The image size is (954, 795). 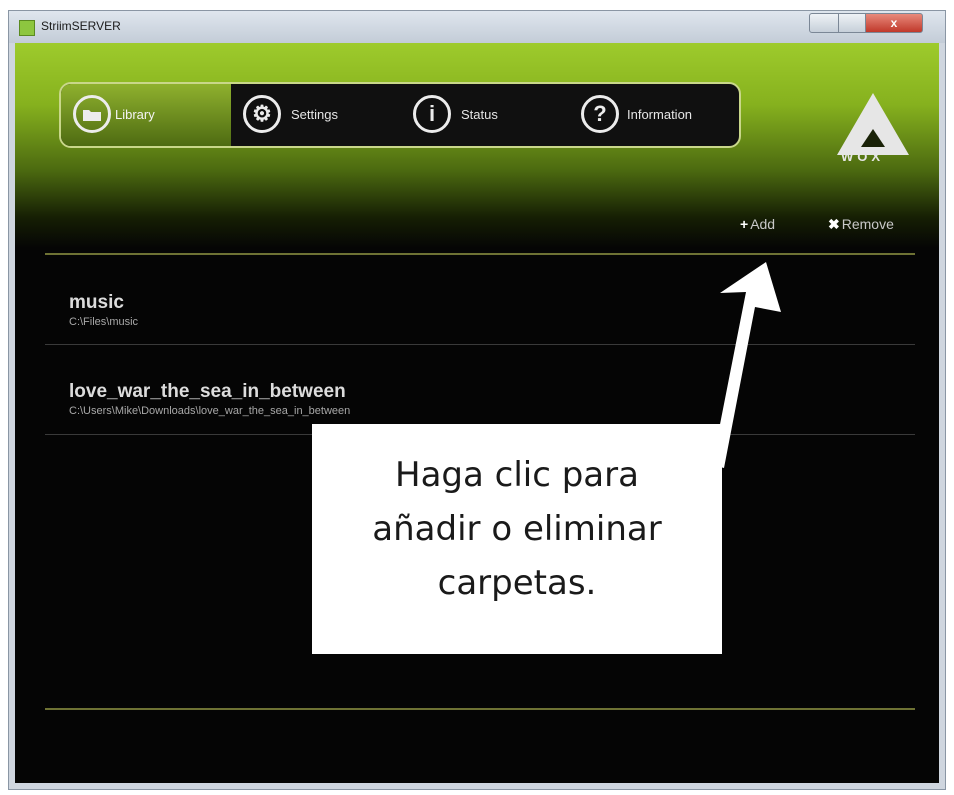 What do you see at coordinates (517, 529) in the screenshot?
I see `callout-line: añadir o eliminar` at bounding box center [517, 529].